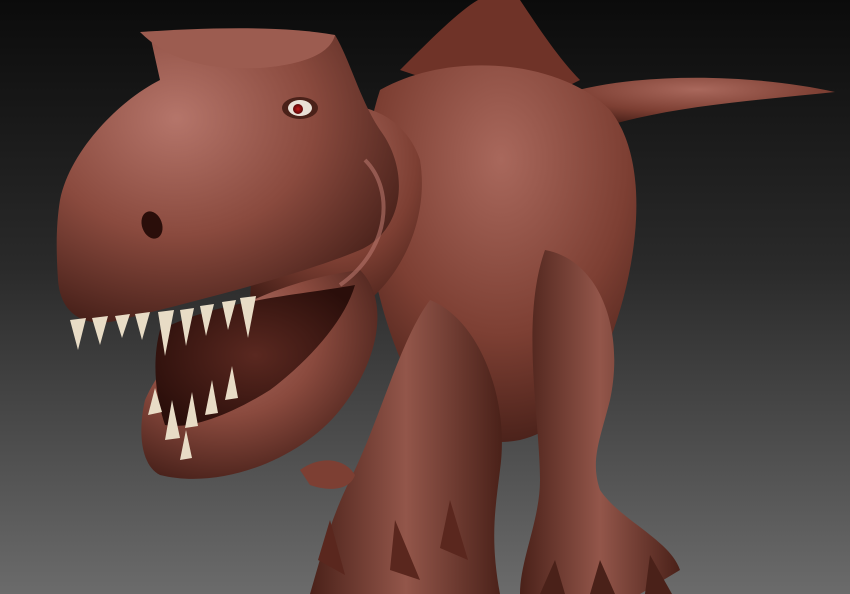  Describe the element at coordinates (298, 109) in the screenshot. I see `eye-iris` at that location.